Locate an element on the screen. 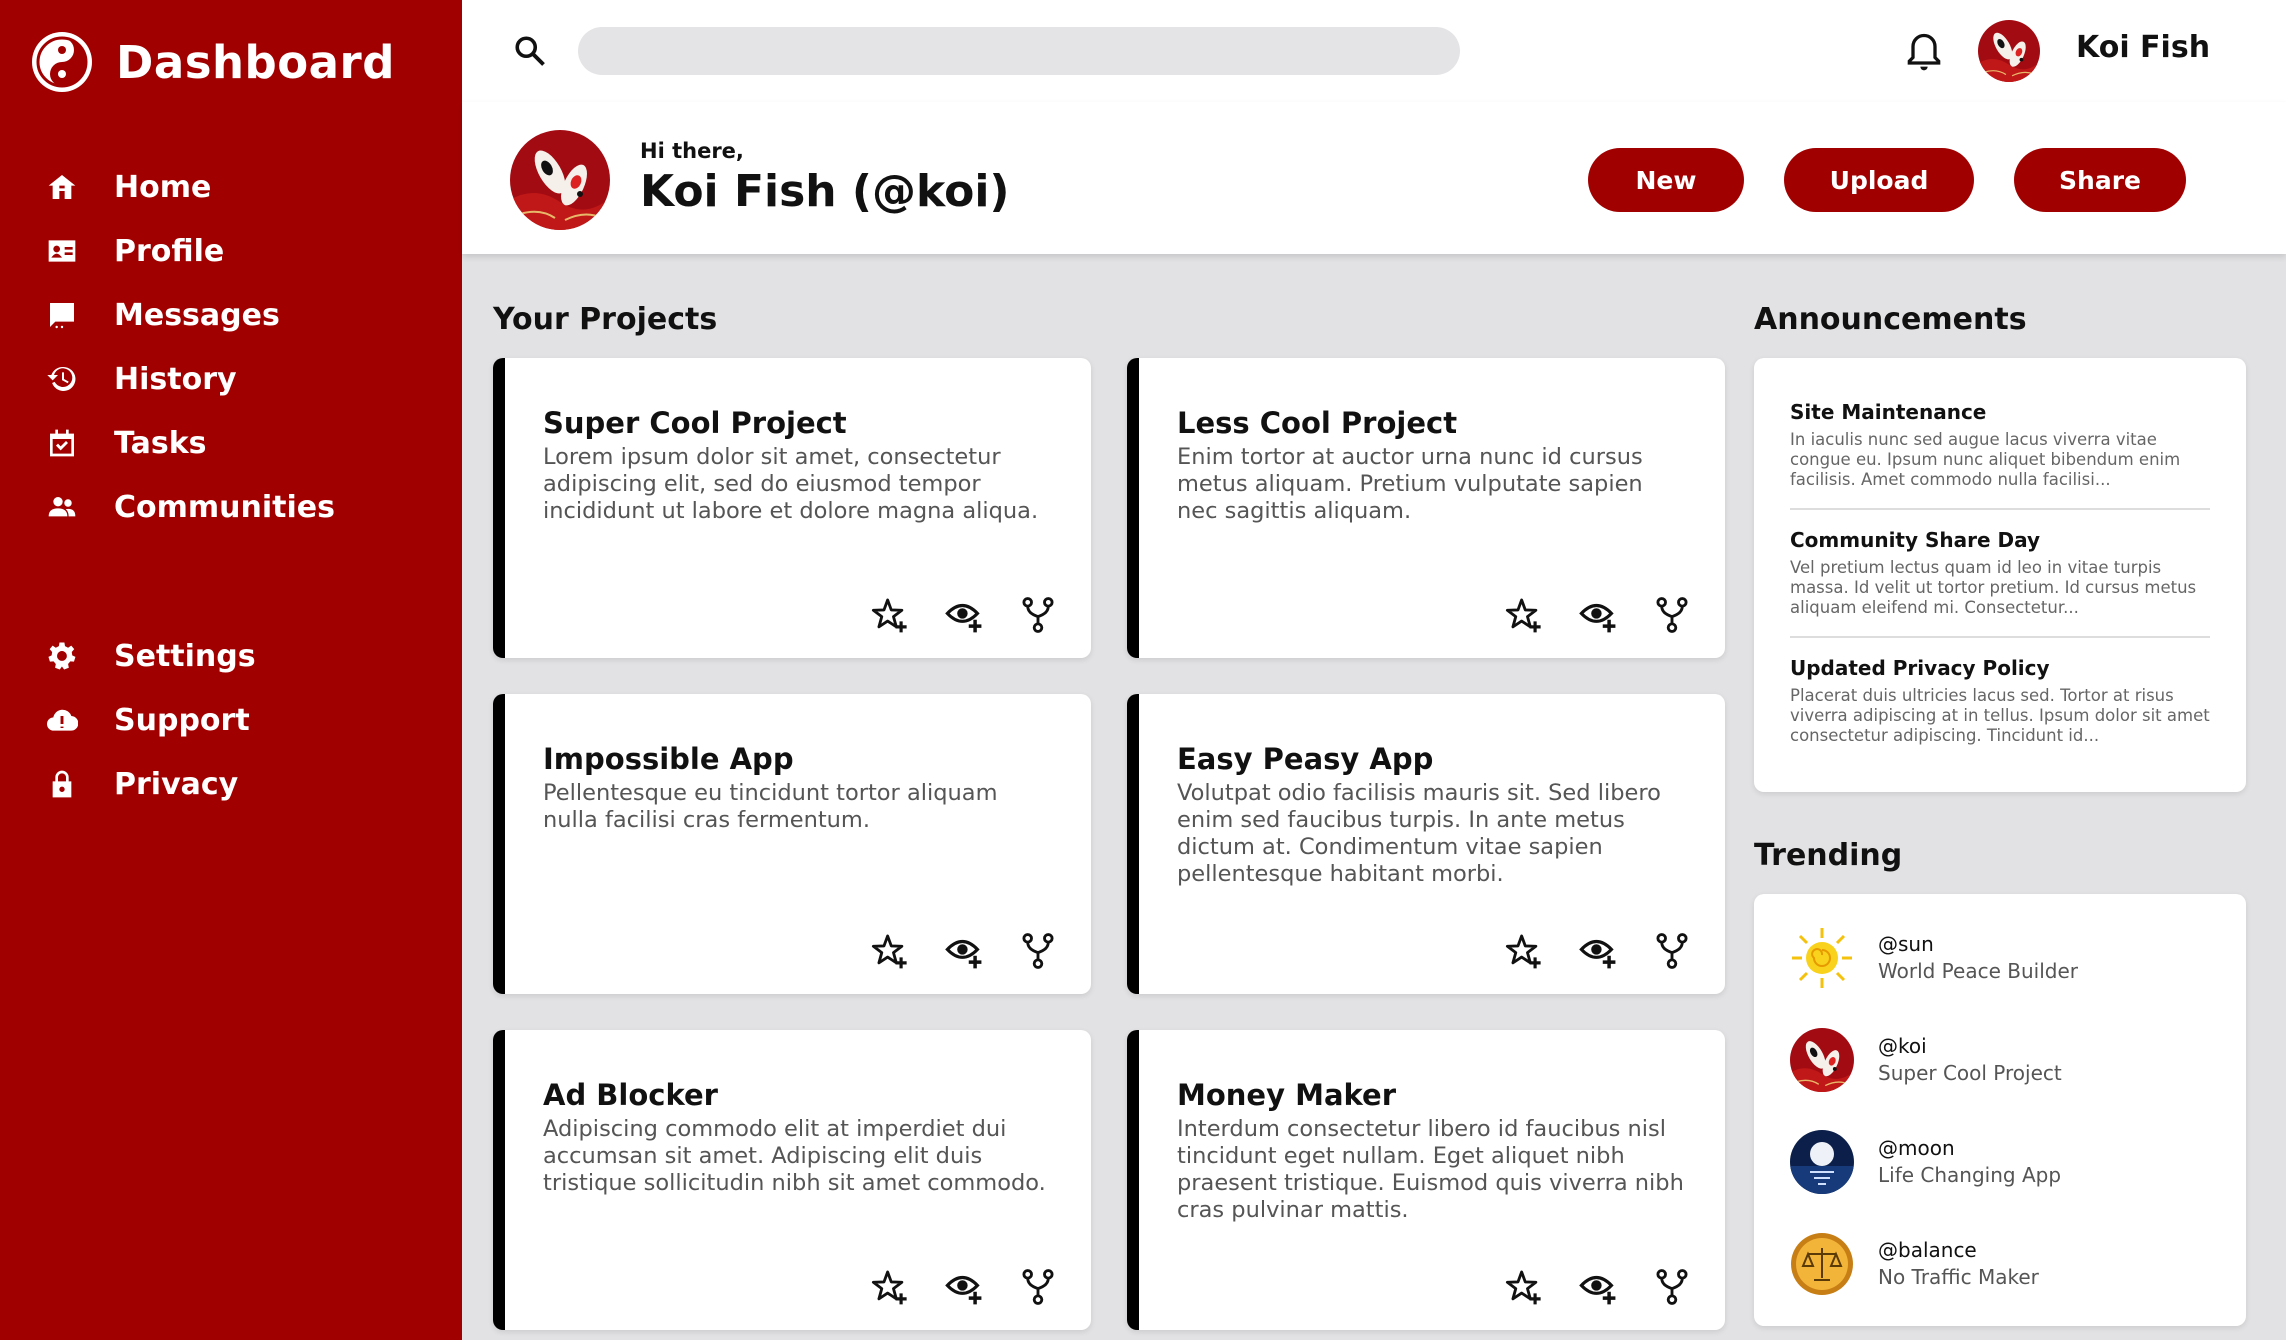  balance-avatar-icon is located at coordinates (1822, 1264).